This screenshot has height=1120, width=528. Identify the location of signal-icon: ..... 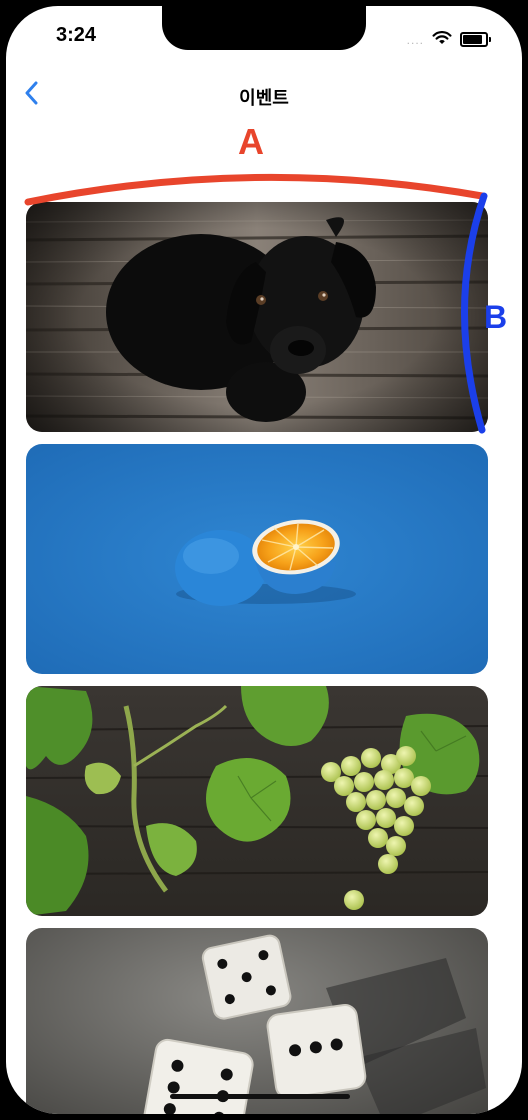
(415, 39).